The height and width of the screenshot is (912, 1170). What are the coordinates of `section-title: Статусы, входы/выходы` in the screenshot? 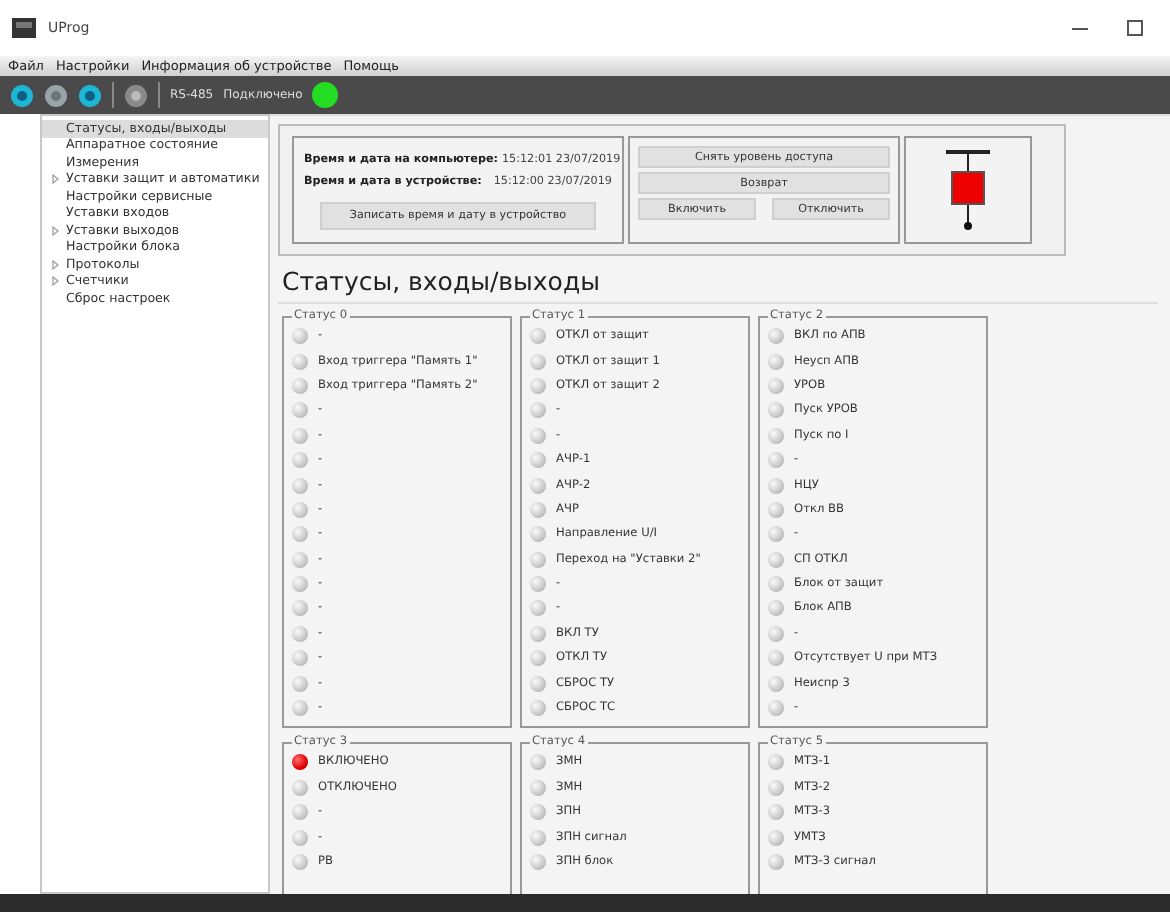 It's located at (442, 281).